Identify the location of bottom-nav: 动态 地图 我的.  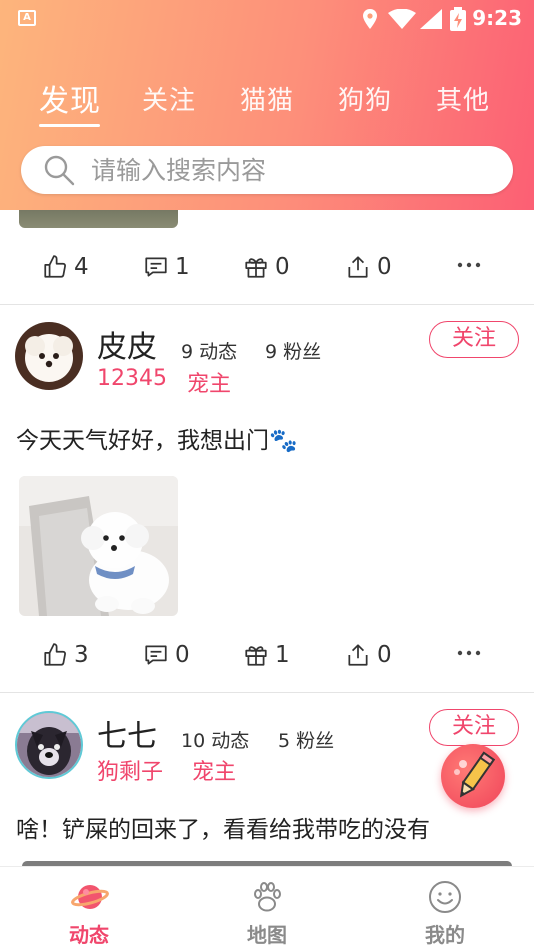
(267, 908).